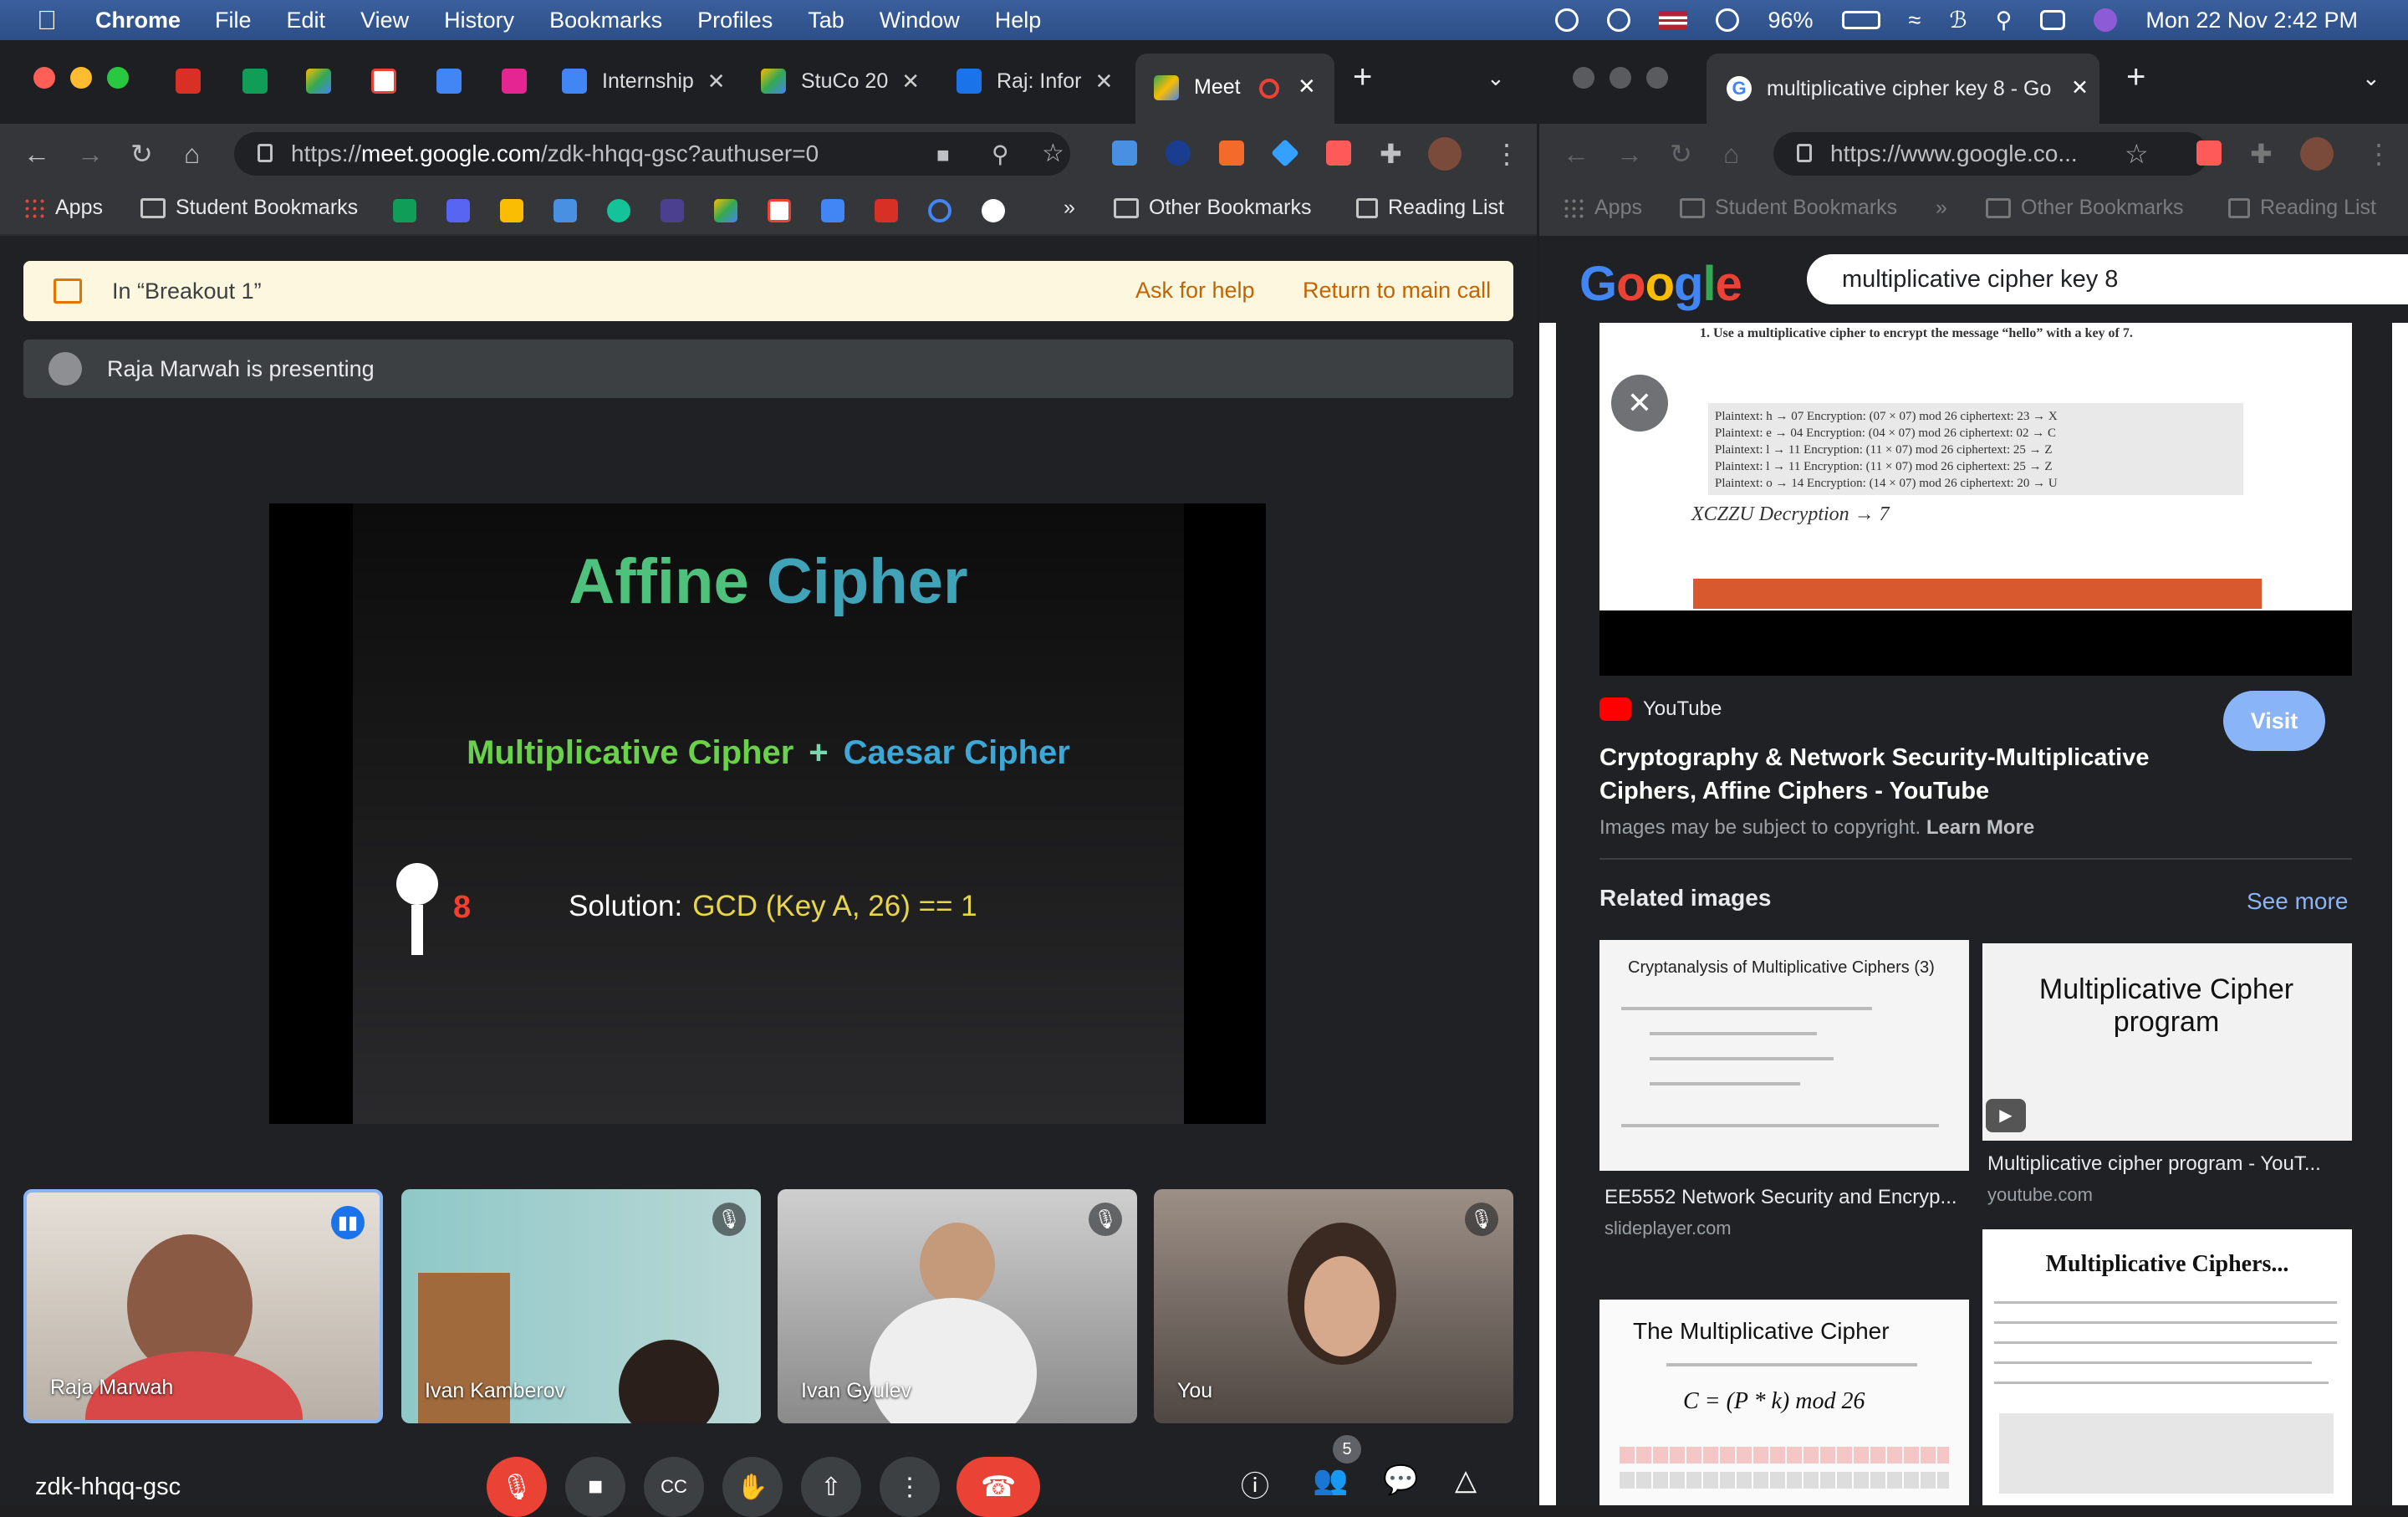 The height and width of the screenshot is (1517, 2408). I want to click on menu-bookmarks: Bookmarks, so click(606, 20).